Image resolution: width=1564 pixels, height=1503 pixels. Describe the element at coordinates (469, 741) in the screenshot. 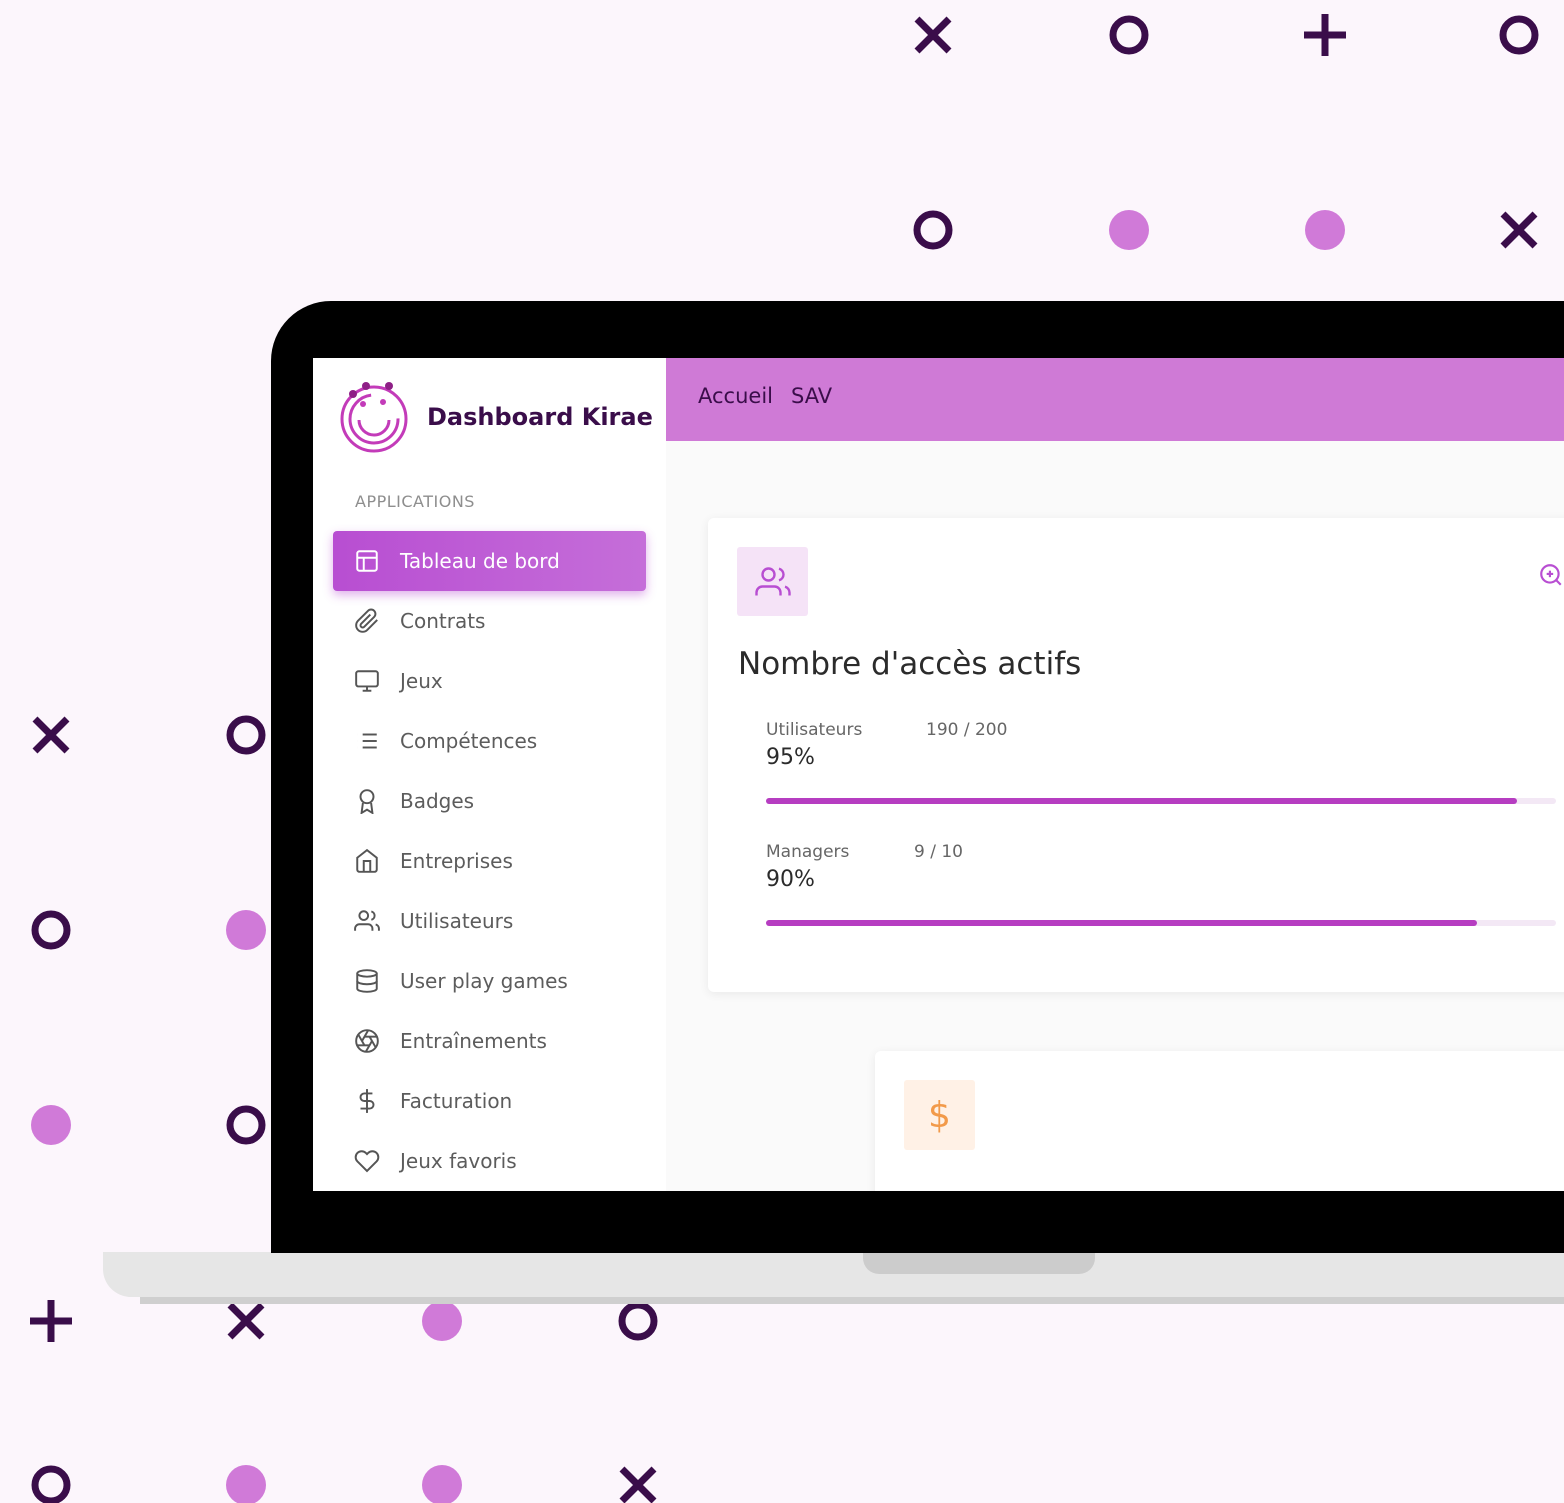

I see `sidebar-item-label: Compétences` at that location.